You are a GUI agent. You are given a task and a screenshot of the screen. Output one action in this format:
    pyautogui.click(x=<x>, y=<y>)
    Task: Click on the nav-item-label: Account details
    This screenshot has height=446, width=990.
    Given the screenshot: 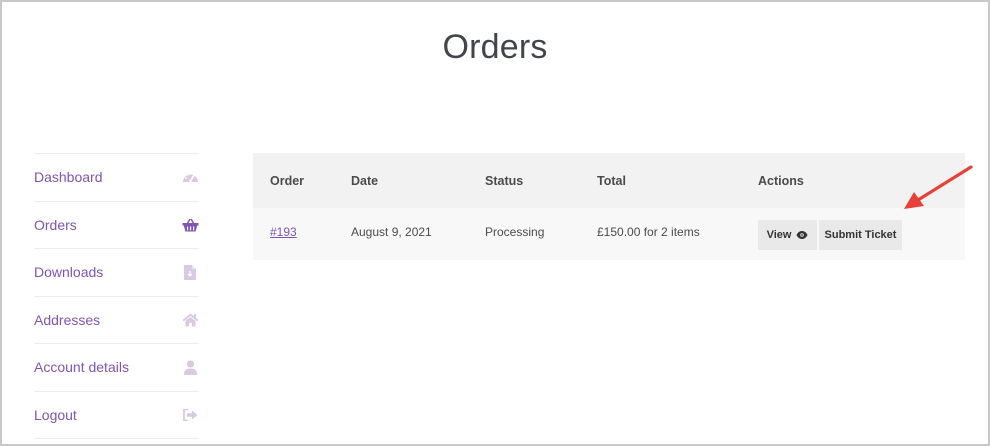 What is the action you would take?
    pyautogui.click(x=81, y=367)
    